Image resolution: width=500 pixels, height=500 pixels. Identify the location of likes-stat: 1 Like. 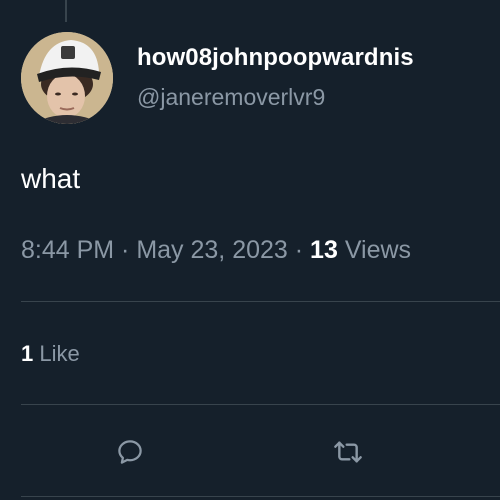
(50, 354).